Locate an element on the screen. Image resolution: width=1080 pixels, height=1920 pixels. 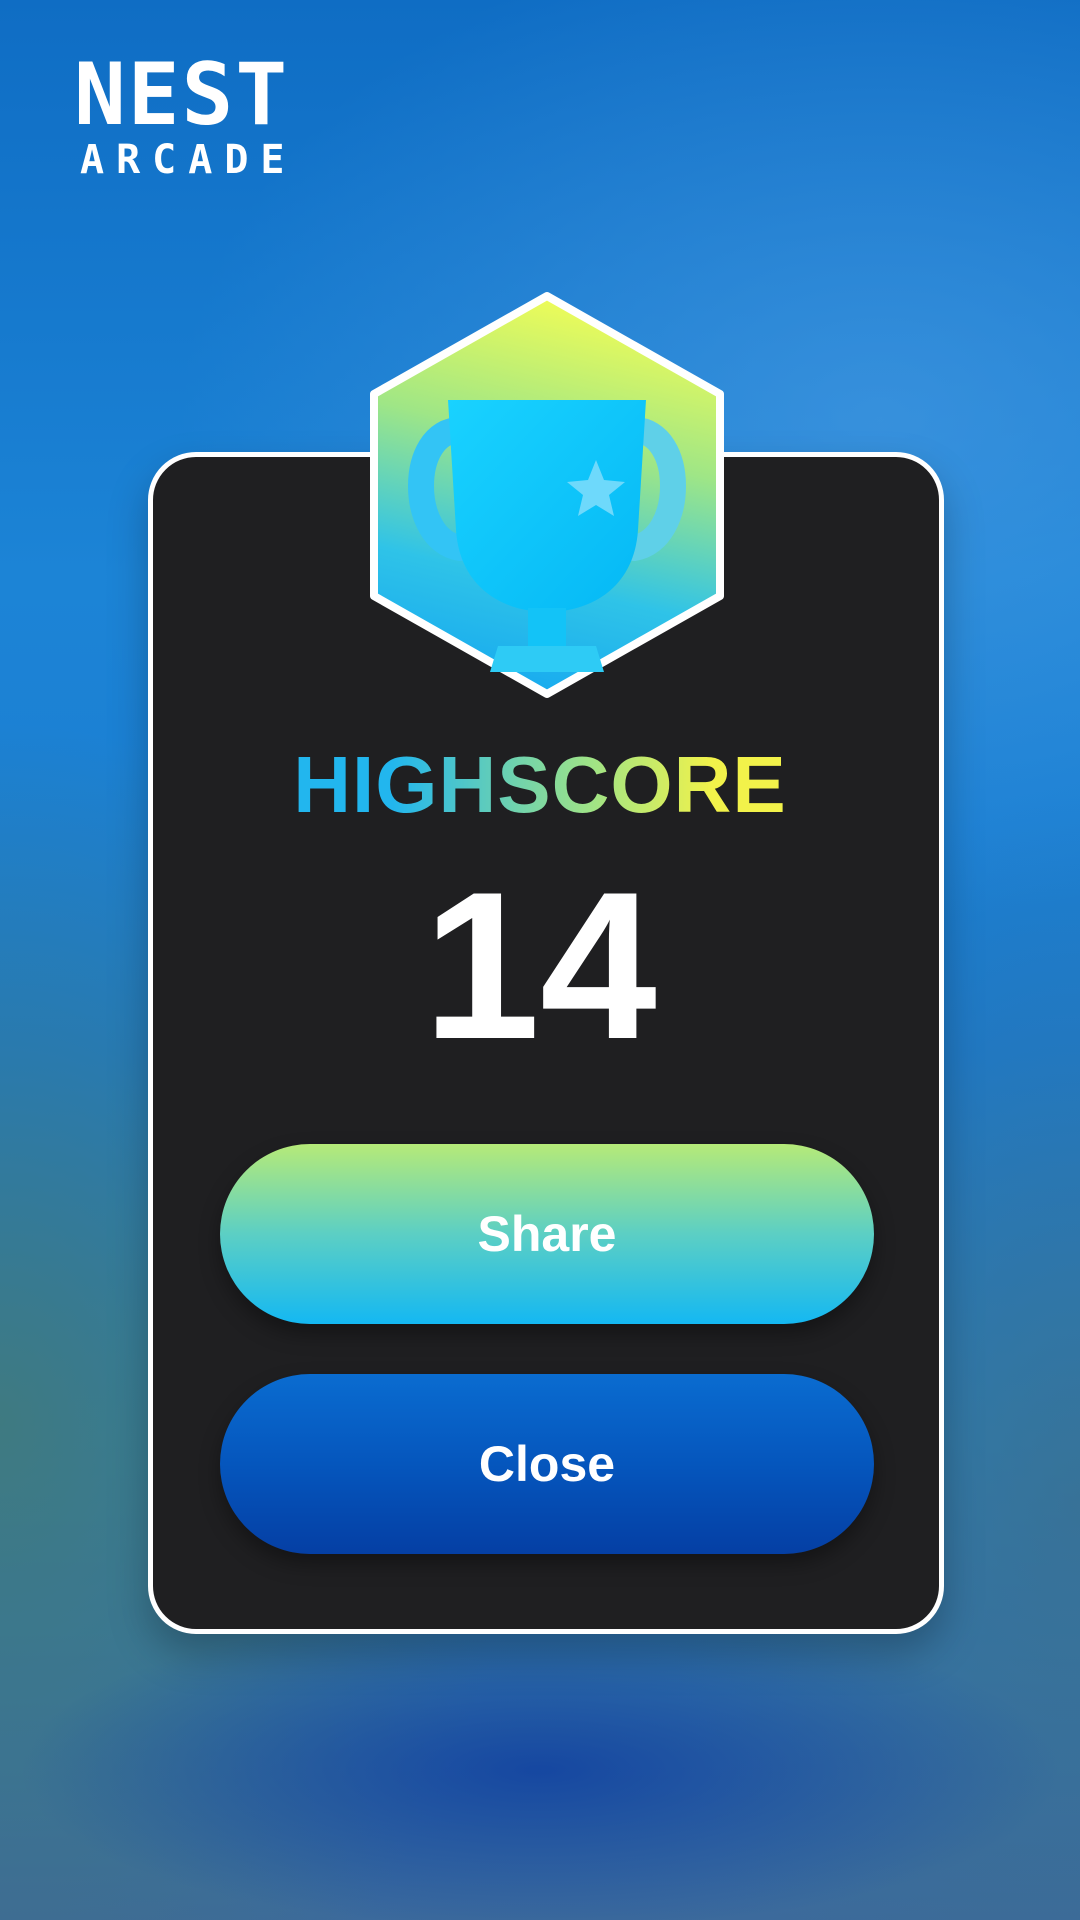
logo-title: NEST is located at coordinates (182, 95).